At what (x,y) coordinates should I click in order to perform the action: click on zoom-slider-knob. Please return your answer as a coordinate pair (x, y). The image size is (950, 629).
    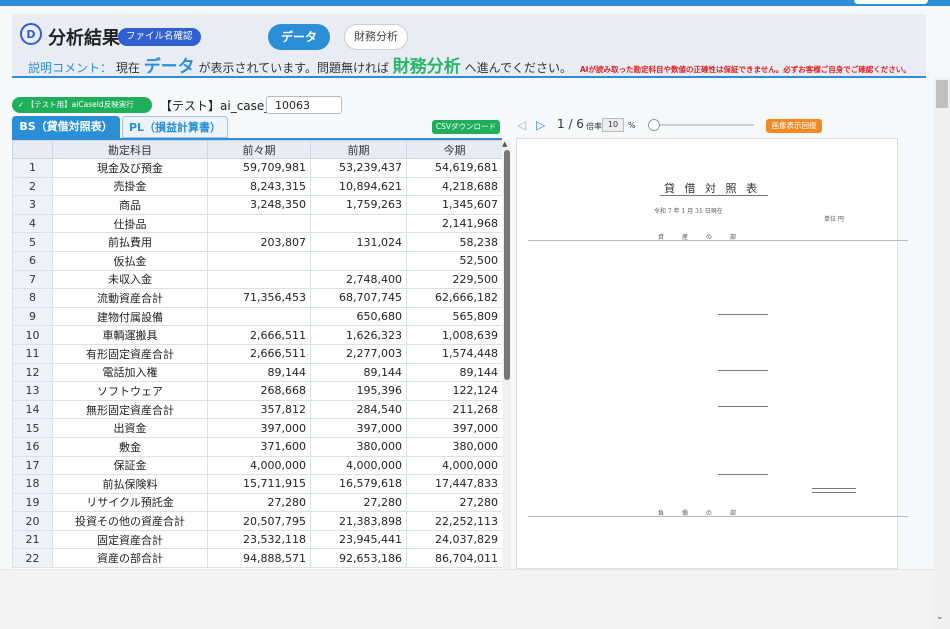
    Looking at the image, I should click on (654, 125).